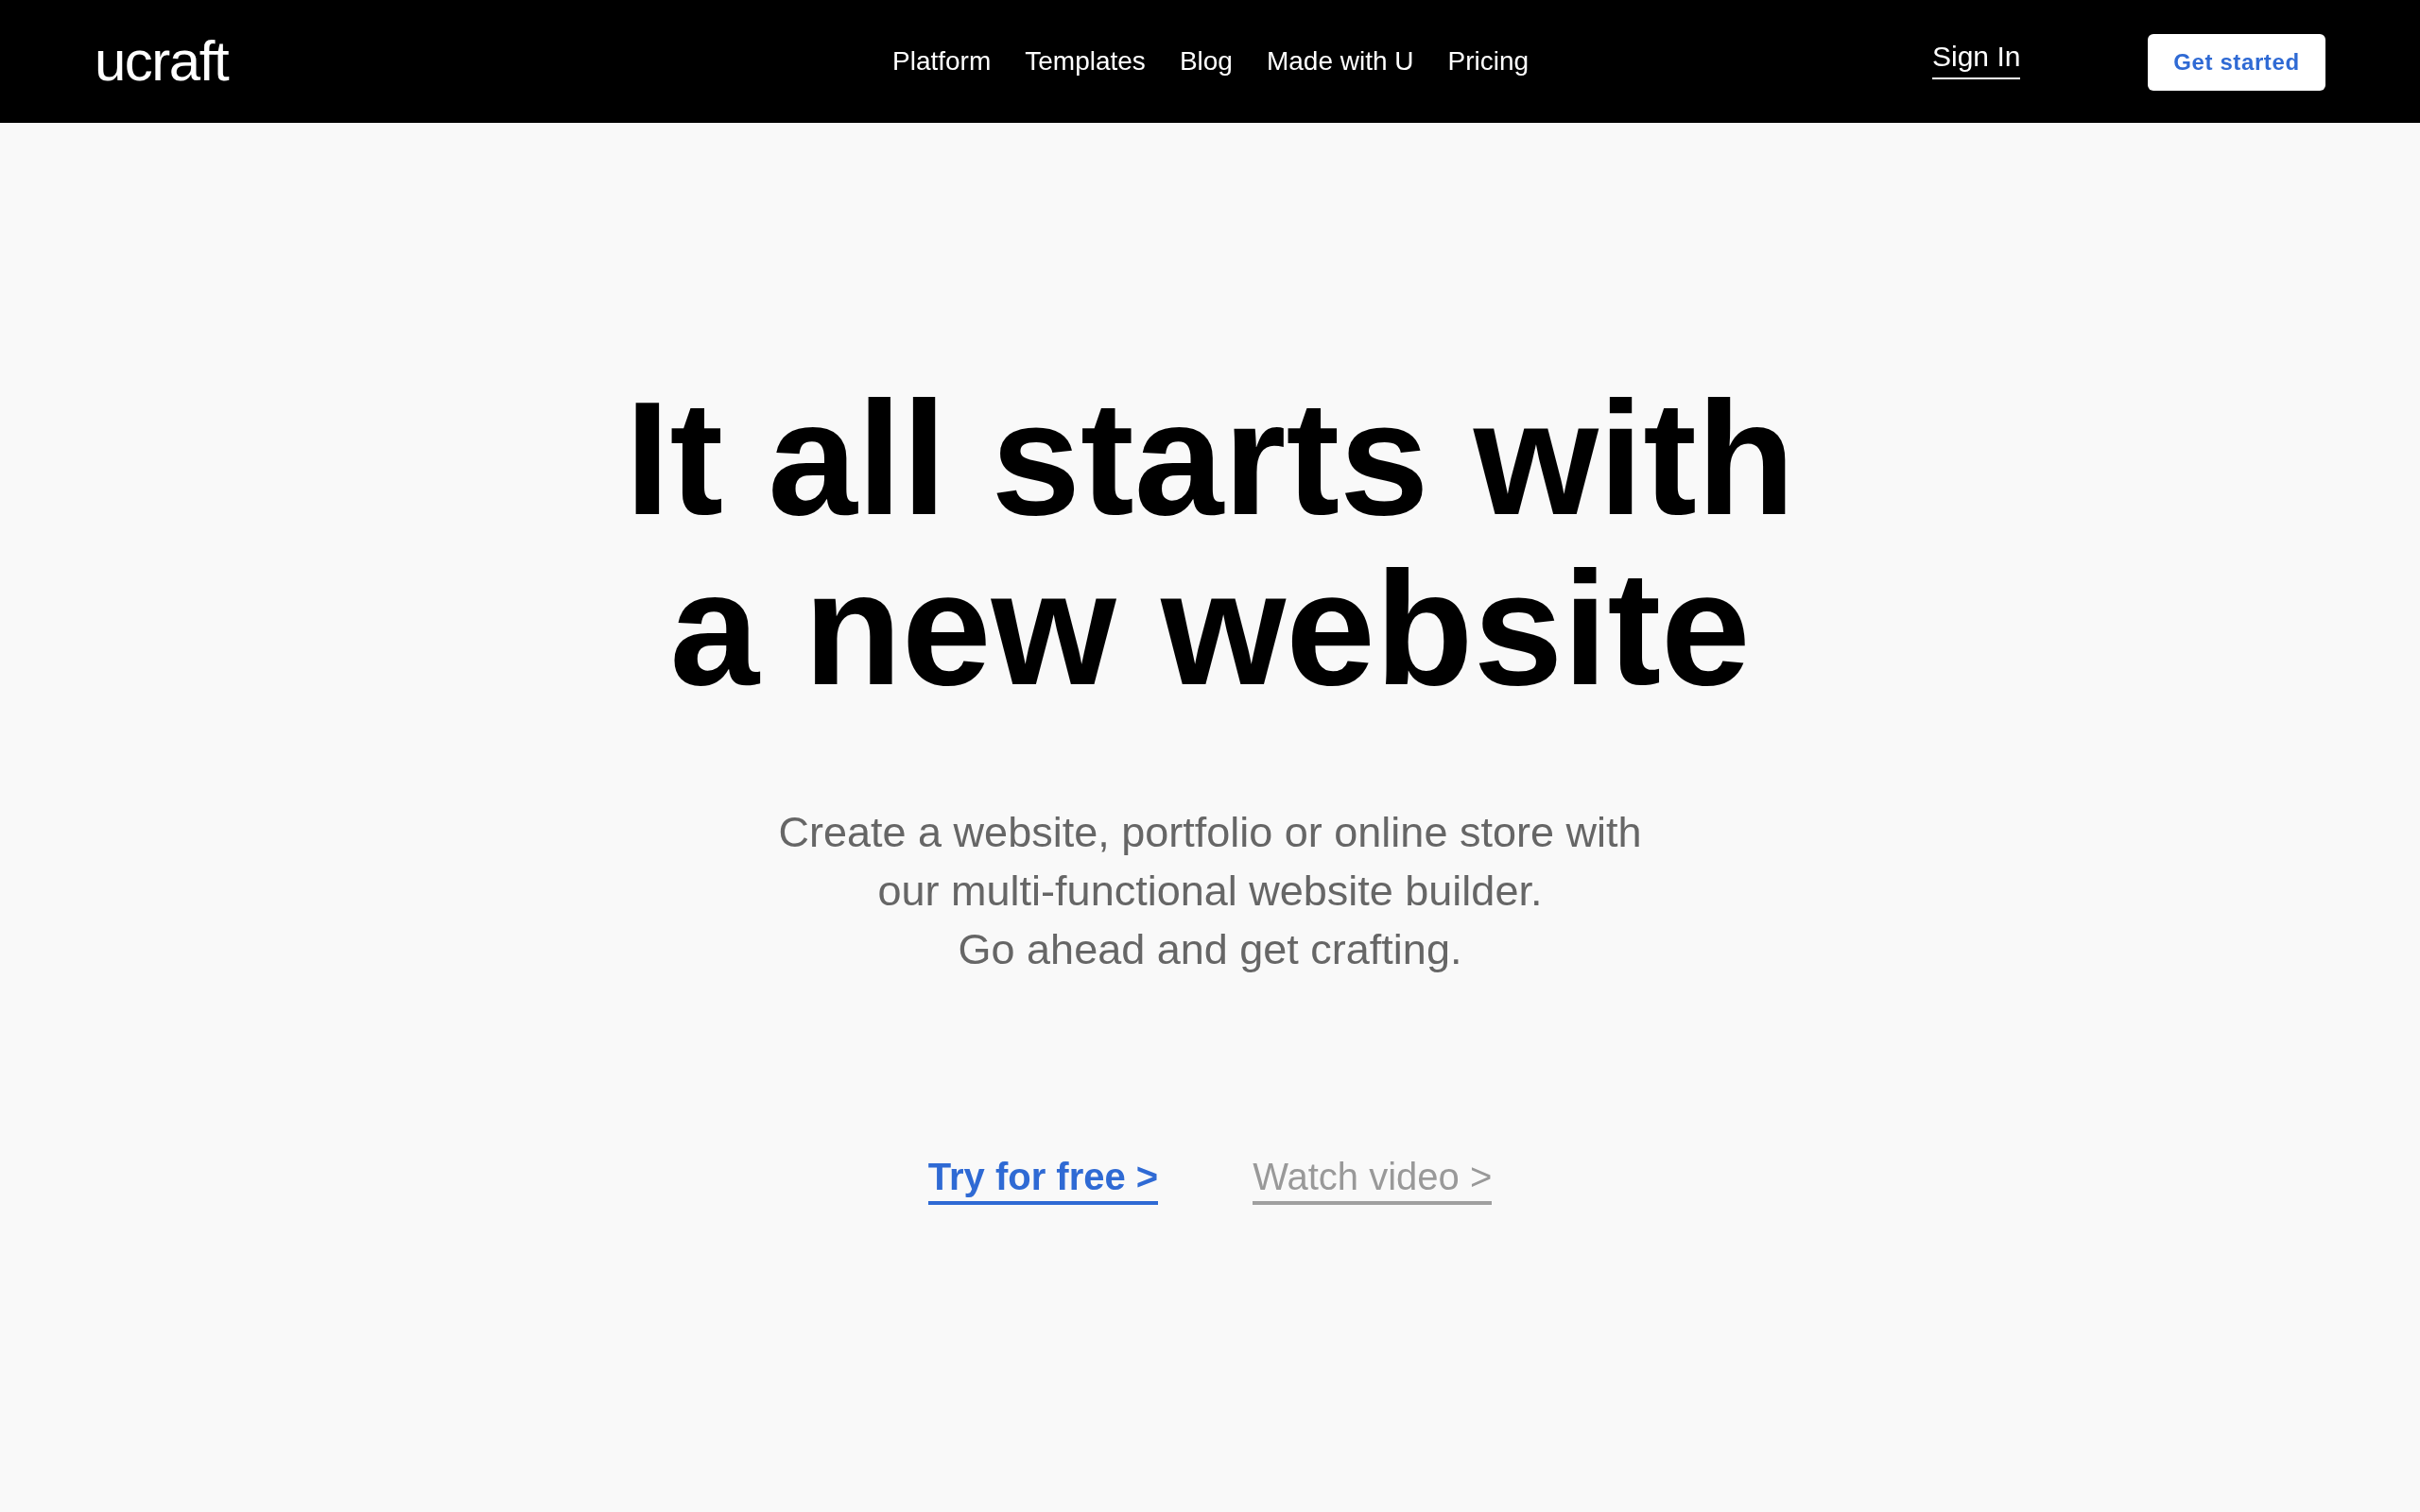  I want to click on nav-link: Platform, so click(942, 61).